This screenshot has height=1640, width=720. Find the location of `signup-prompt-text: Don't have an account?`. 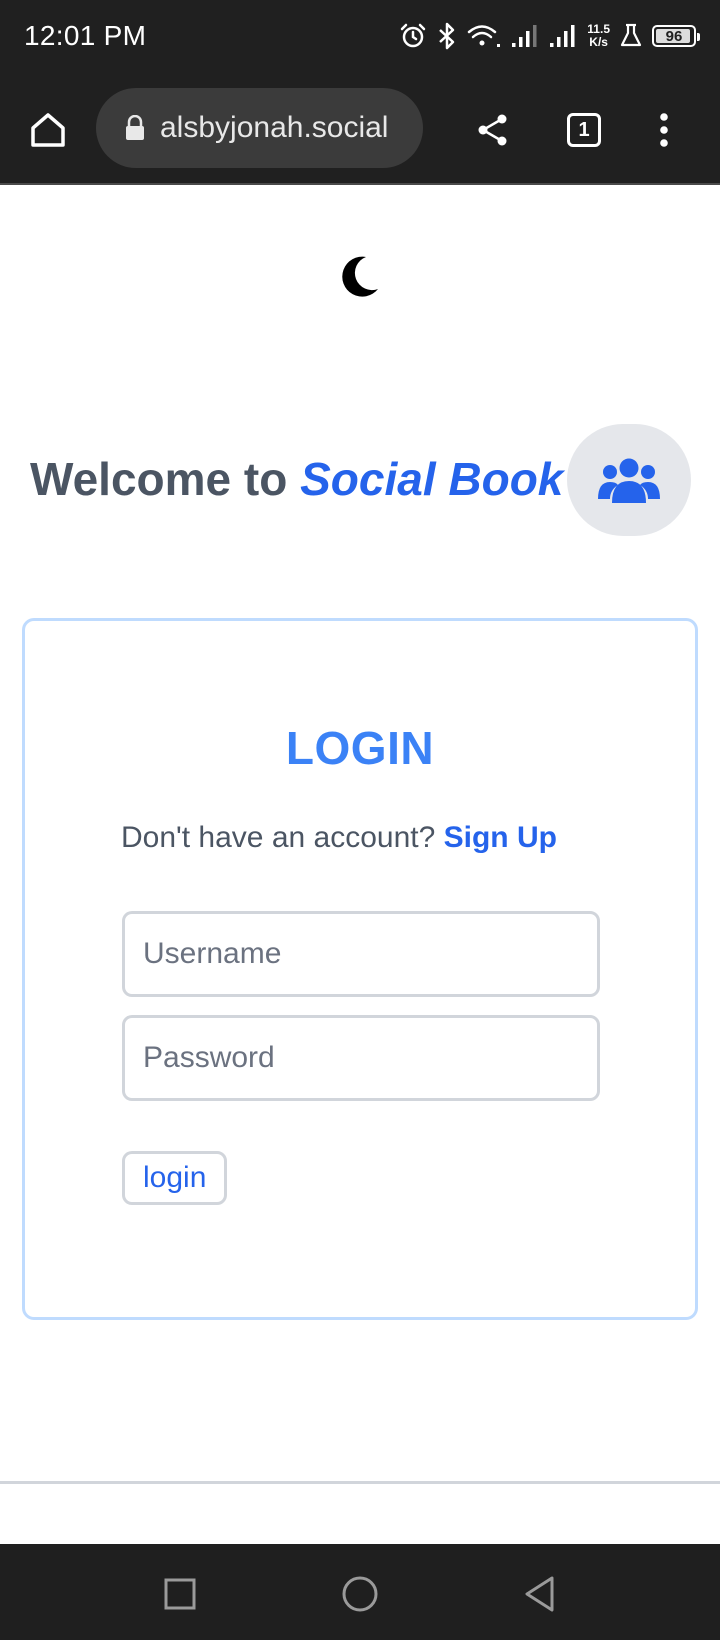

signup-prompt-text: Don't have an account? is located at coordinates (278, 837).